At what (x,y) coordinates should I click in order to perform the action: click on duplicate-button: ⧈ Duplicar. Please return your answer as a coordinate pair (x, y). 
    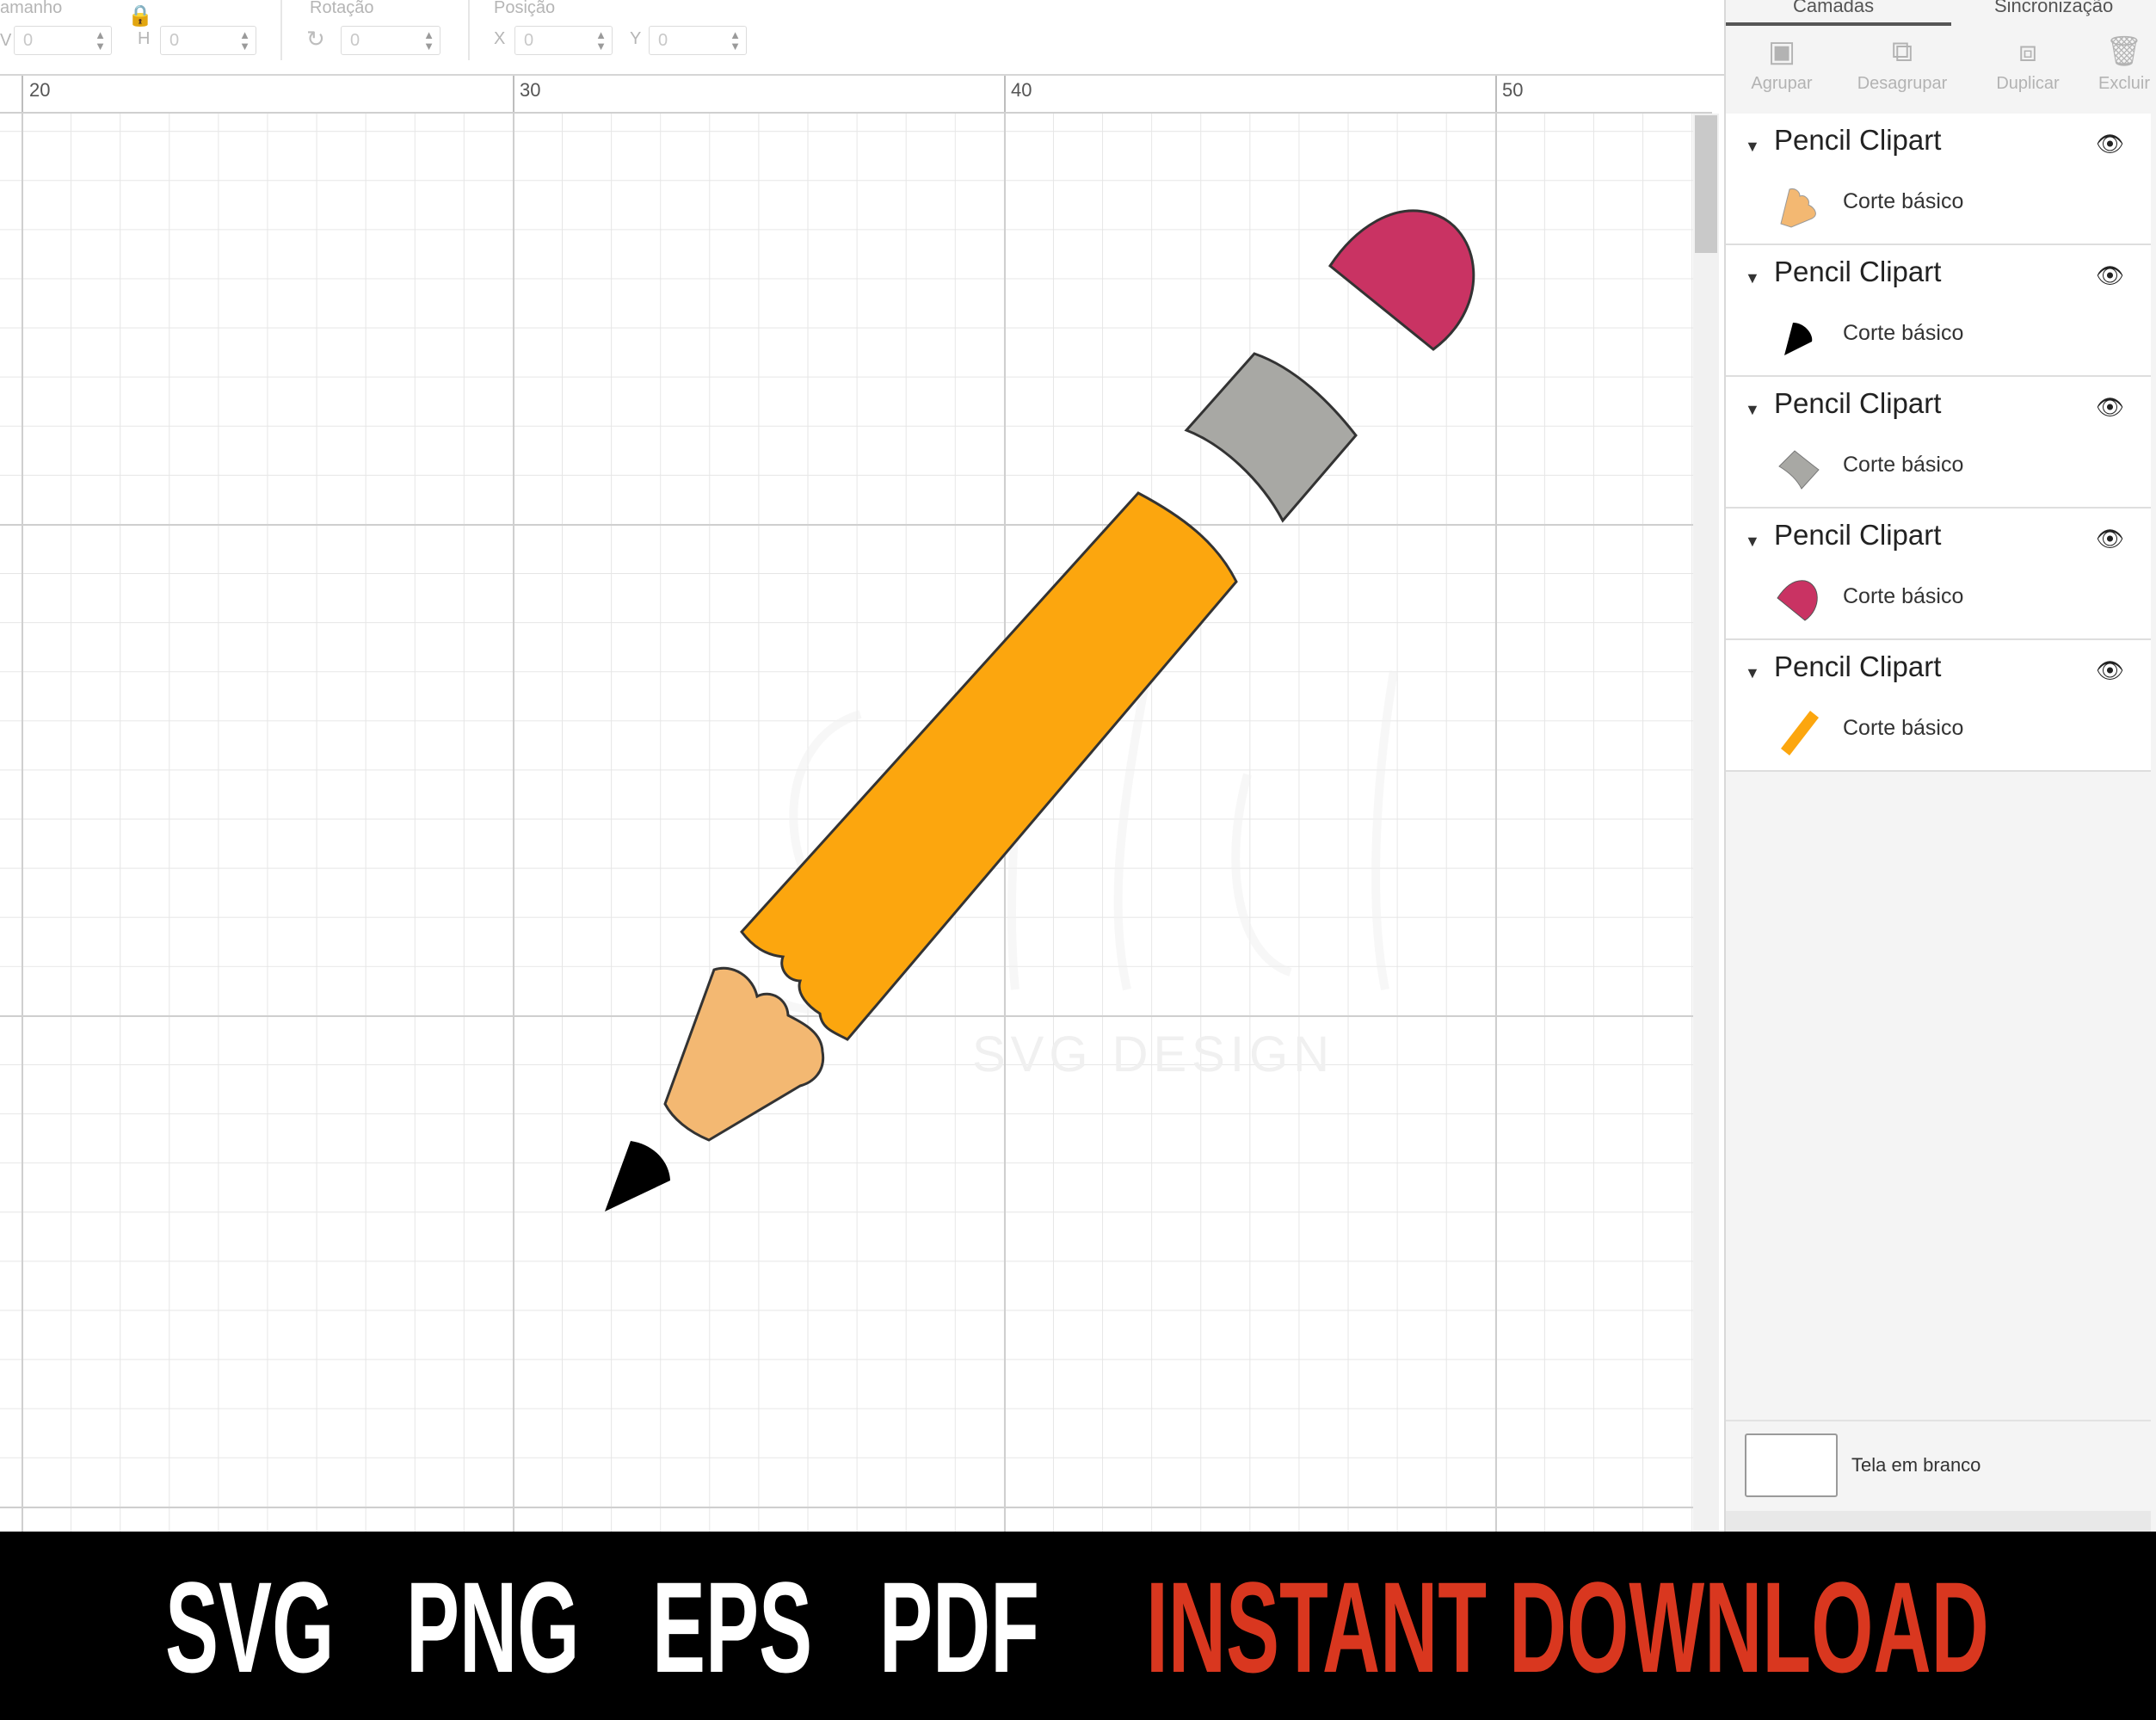
    Looking at the image, I should click on (2027, 64).